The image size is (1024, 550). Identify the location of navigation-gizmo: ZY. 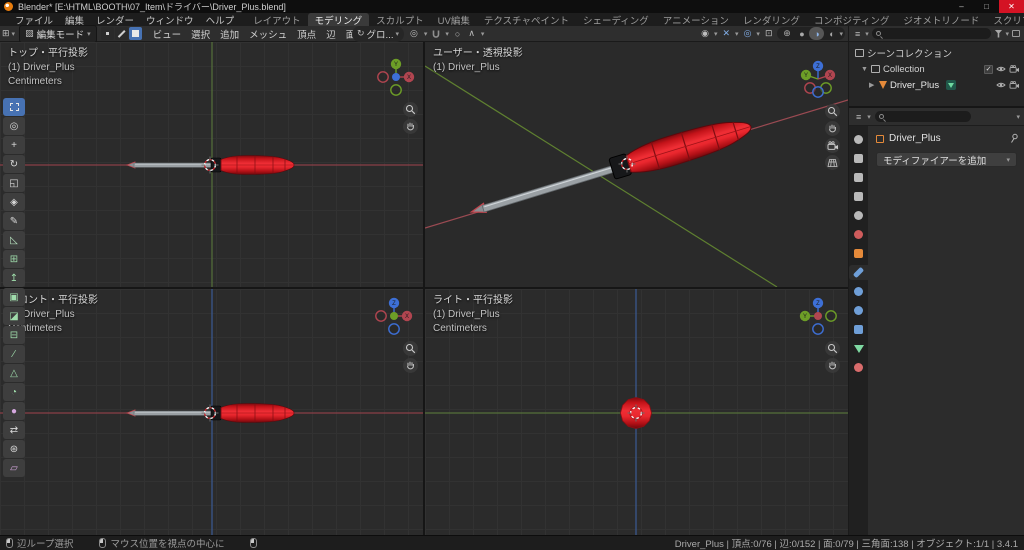
(818, 318).